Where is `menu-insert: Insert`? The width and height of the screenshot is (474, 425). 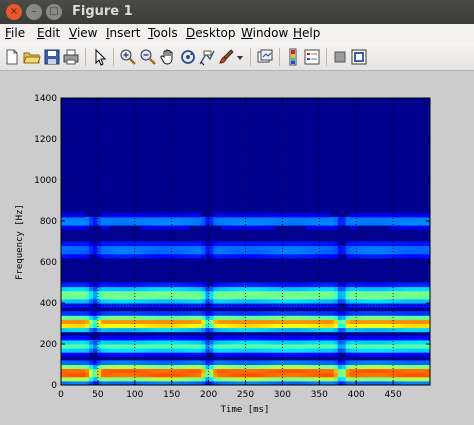 menu-insert: Insert is located at coordinates (123, 33).